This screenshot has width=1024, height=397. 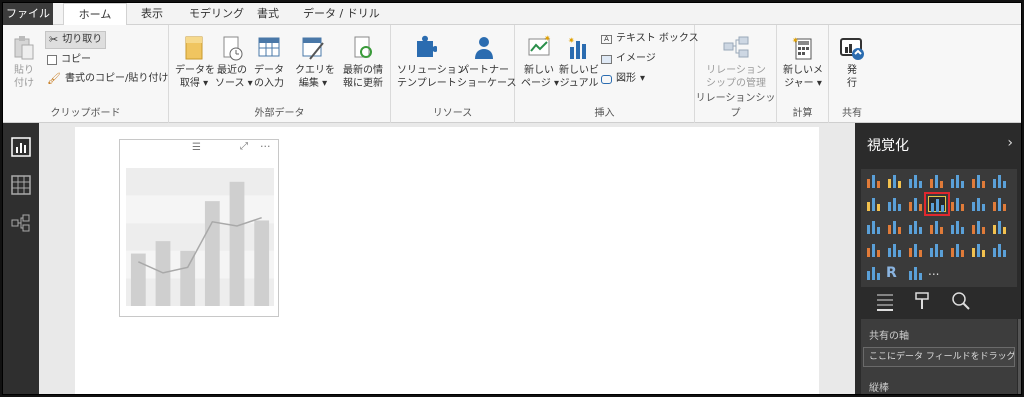 I want to click on solution-label-2: テンプレート, so click(x=427, y=83).